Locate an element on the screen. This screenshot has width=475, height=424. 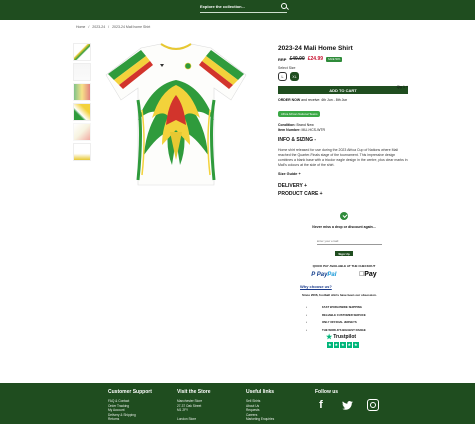
usp-text: RELIABLE CUSTOMER SERVICE is located at coordinates (344, 314).